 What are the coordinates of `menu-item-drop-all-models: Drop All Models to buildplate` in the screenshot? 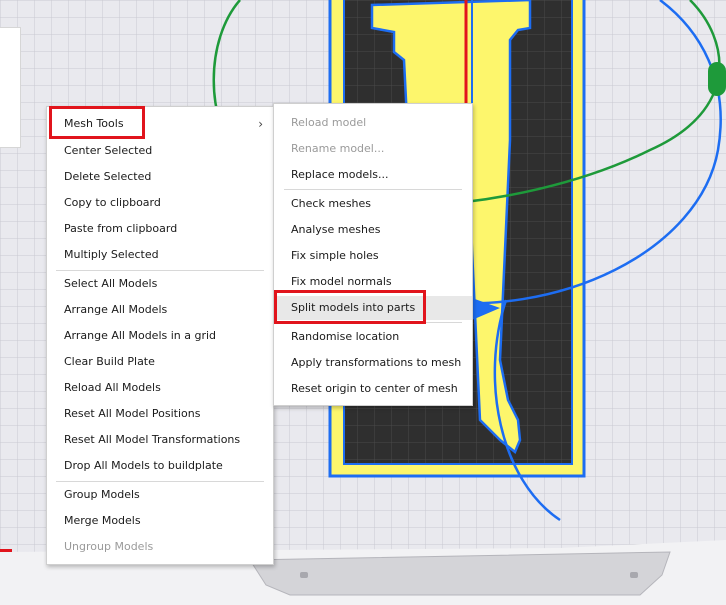 It's located at (160, 466).